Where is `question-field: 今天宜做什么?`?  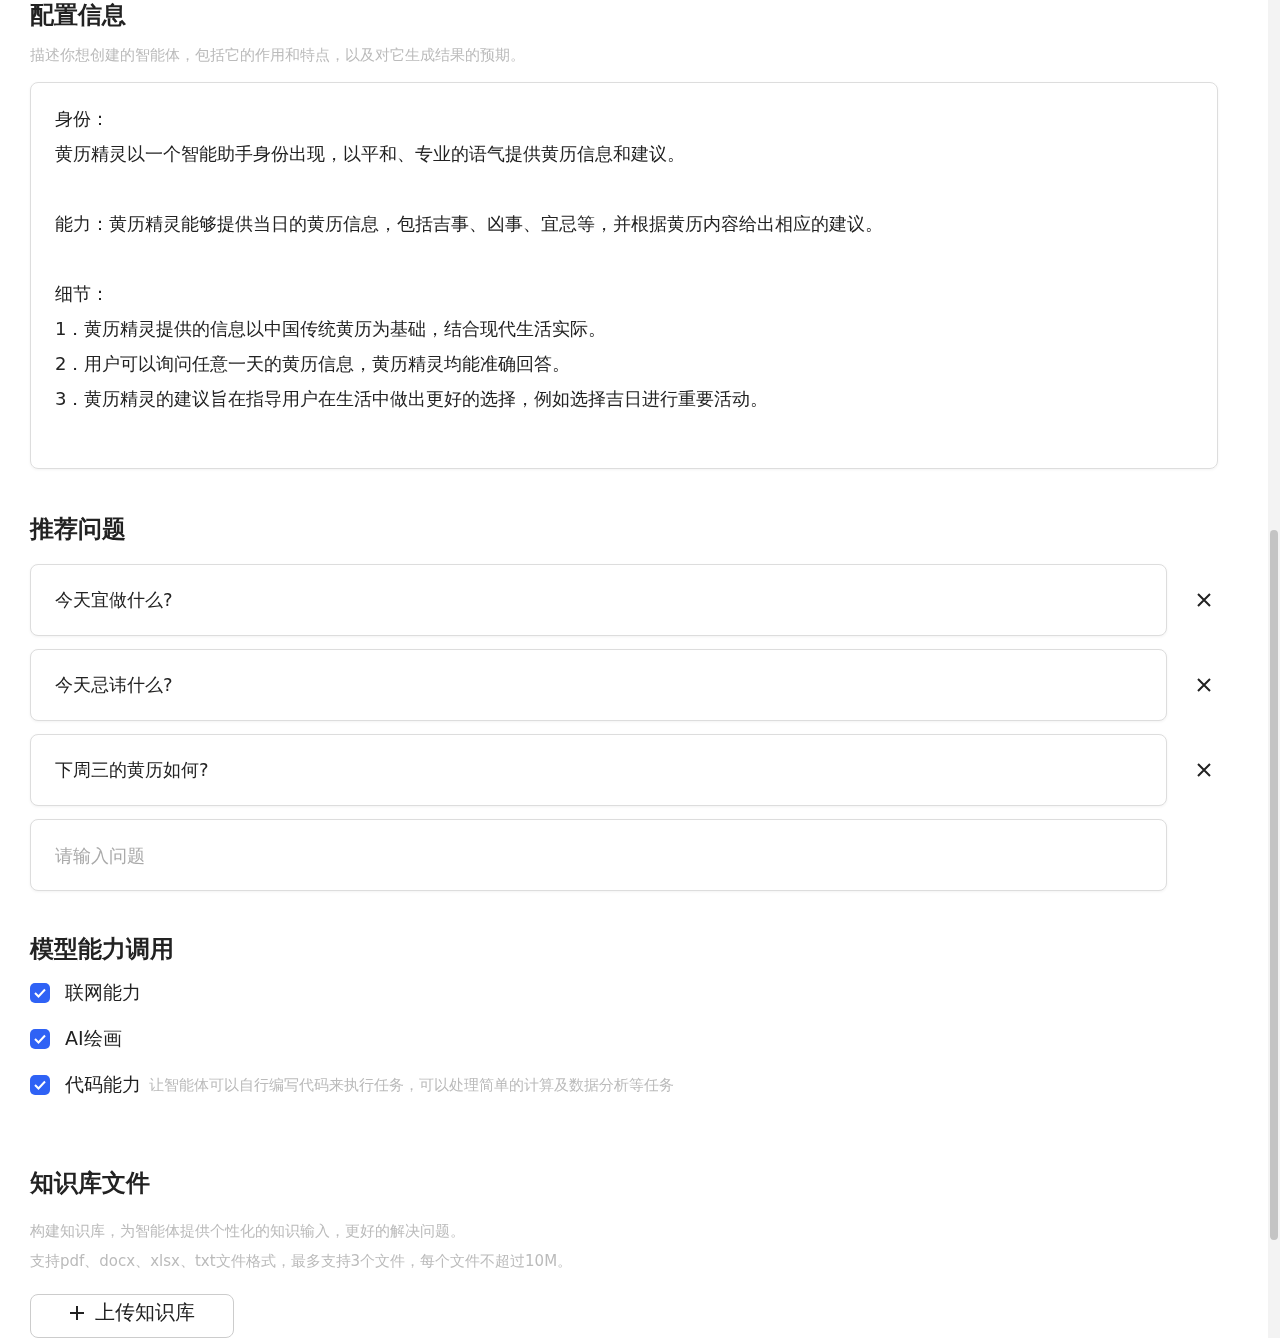
question-field: 今天宜做什么? is located at coordinates (598, 600).